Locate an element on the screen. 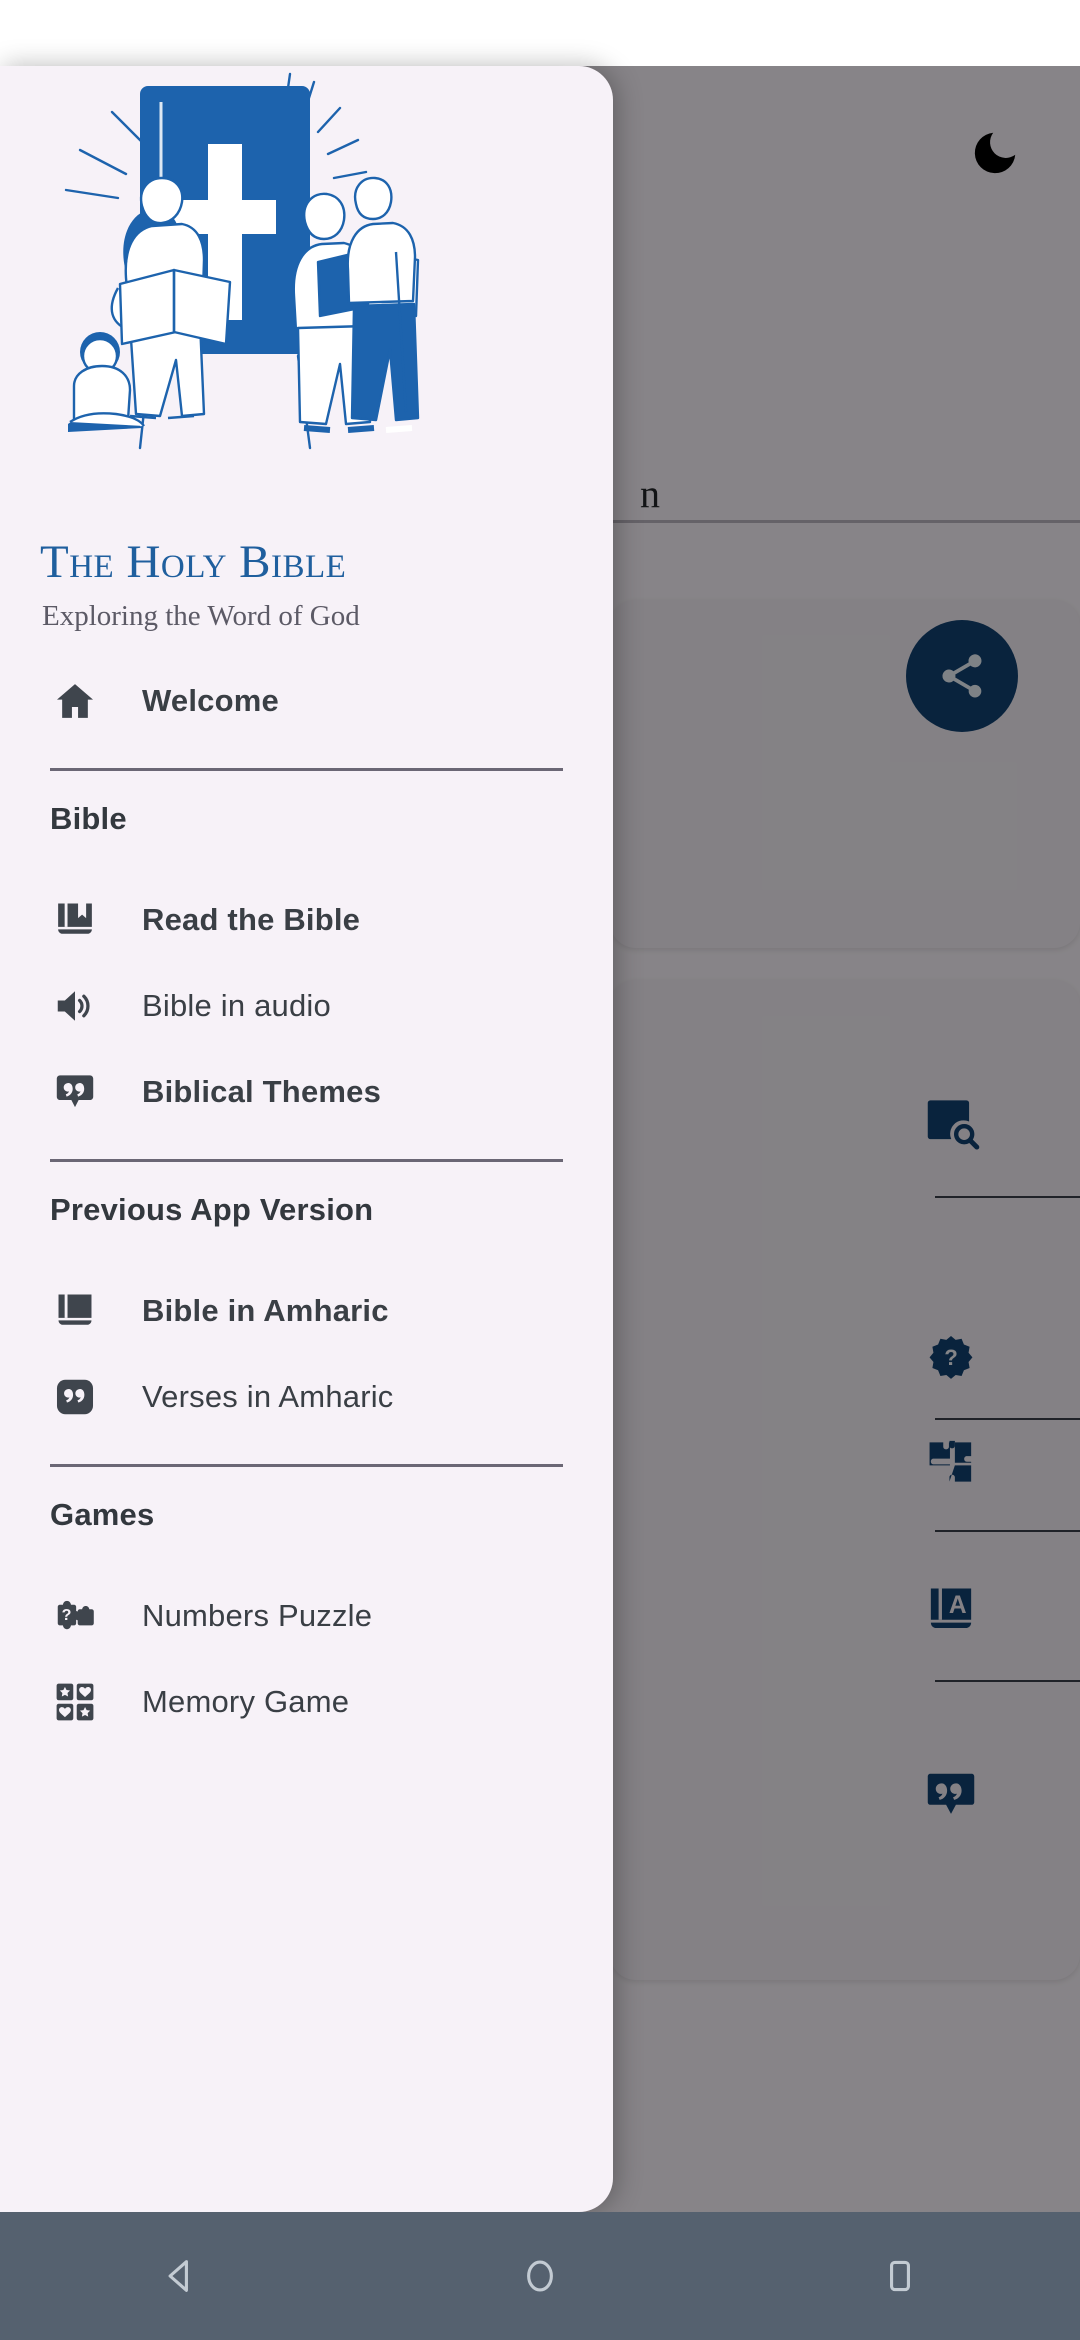  nav-item-label: Verses in Amharic is located at coordinates (268, 1396).